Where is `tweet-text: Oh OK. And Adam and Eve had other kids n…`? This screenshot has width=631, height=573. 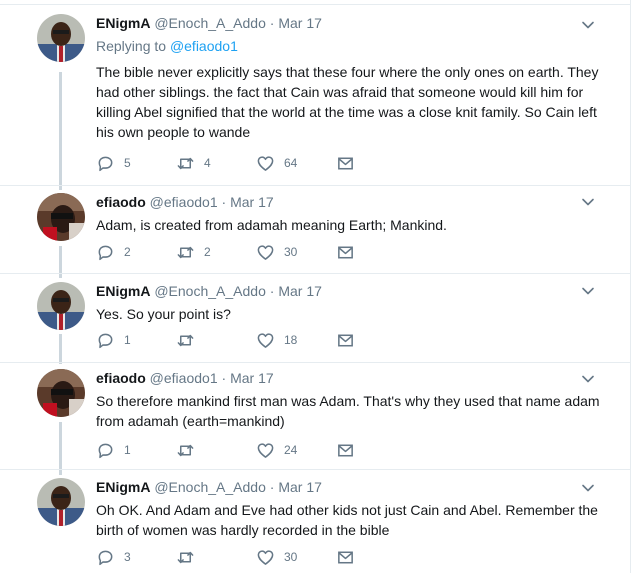 tweet-text: Oh OK. And Adam and Eve had other kids n… is located at coordinates (347, 520).